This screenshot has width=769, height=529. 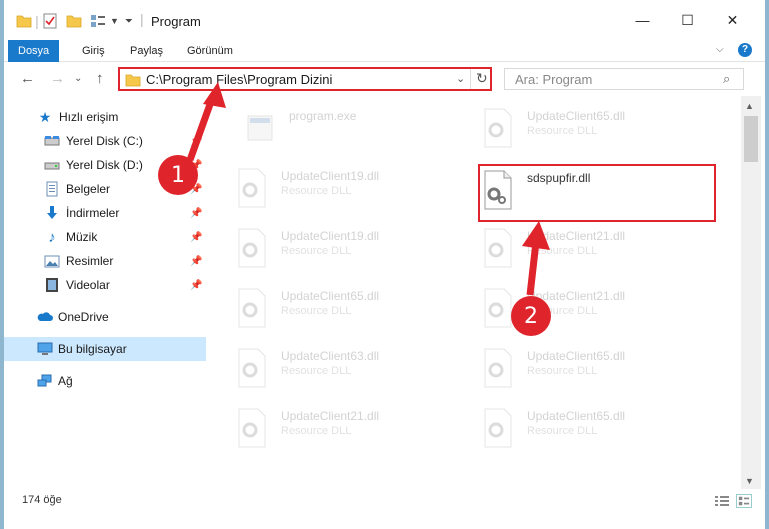 What do you see at coordinates (533, 268) in the screenshot?
I see `arrow-2-shaft` at bounding box center [533, 268].